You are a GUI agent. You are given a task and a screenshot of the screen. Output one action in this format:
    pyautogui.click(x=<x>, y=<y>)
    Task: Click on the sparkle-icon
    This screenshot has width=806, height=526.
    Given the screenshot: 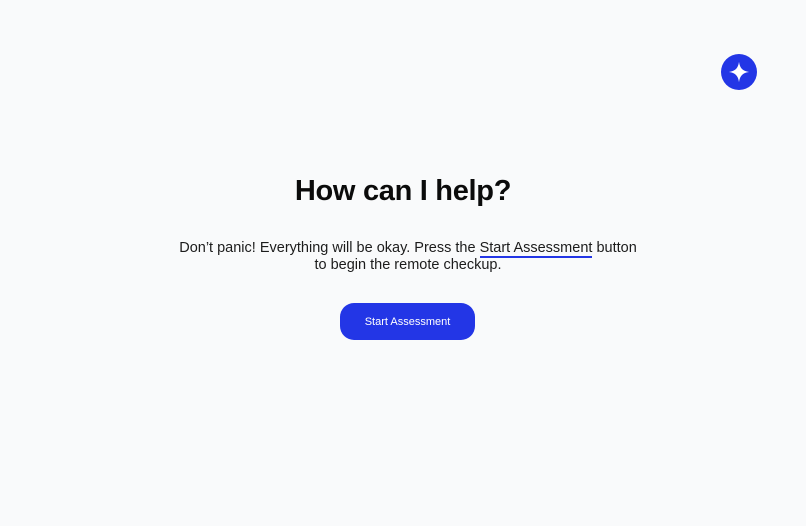 What is the action you would take?
    pyautogui.click(x=739, y=72)
    